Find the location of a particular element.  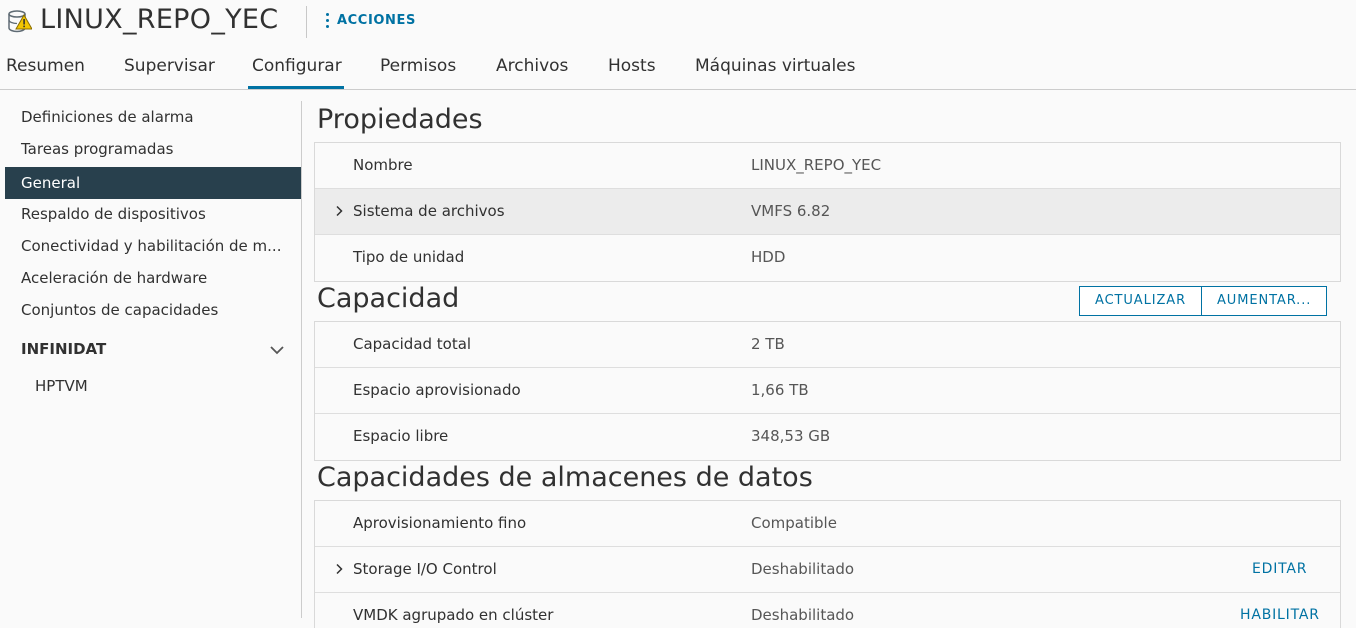

property-row-sistema-de-archivos: Sistema de archivos VMFS 6.82 is located at coordinates (827, 212).